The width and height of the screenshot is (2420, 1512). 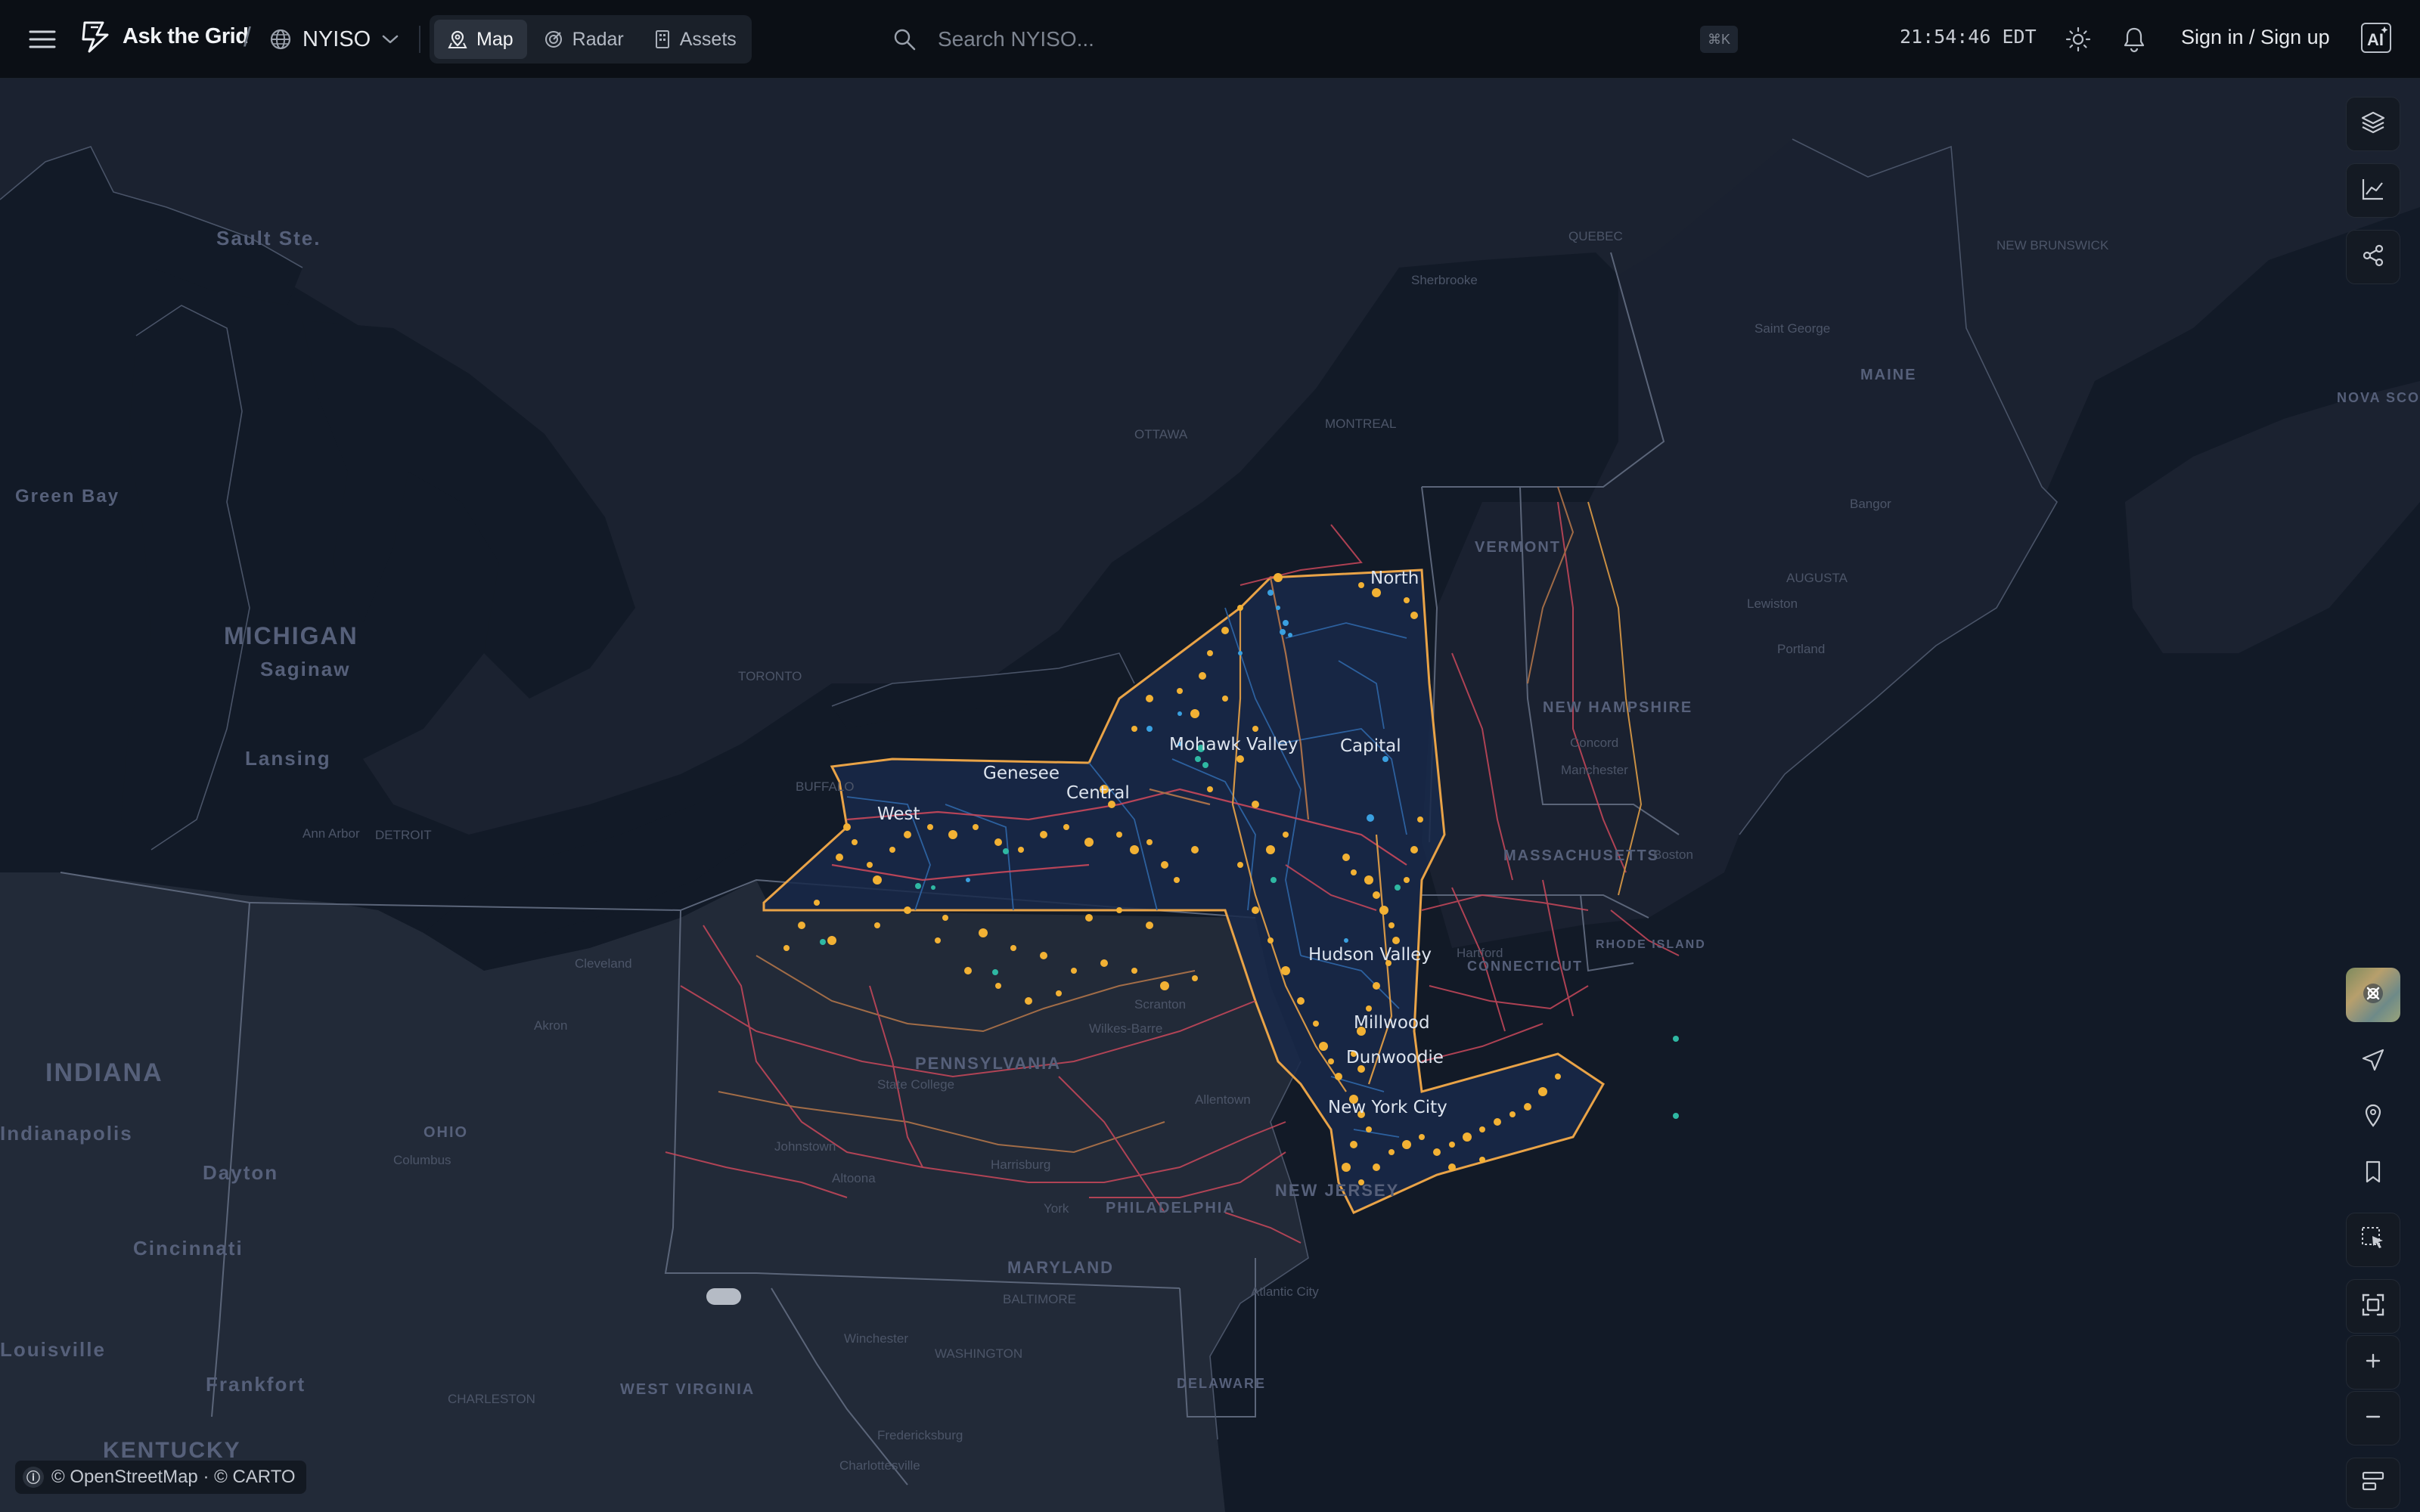 What do you see at coordinates (879, 1465) in the screenshot?
I see `place-label: Charlottesville` at bounding box center [879, 1465].